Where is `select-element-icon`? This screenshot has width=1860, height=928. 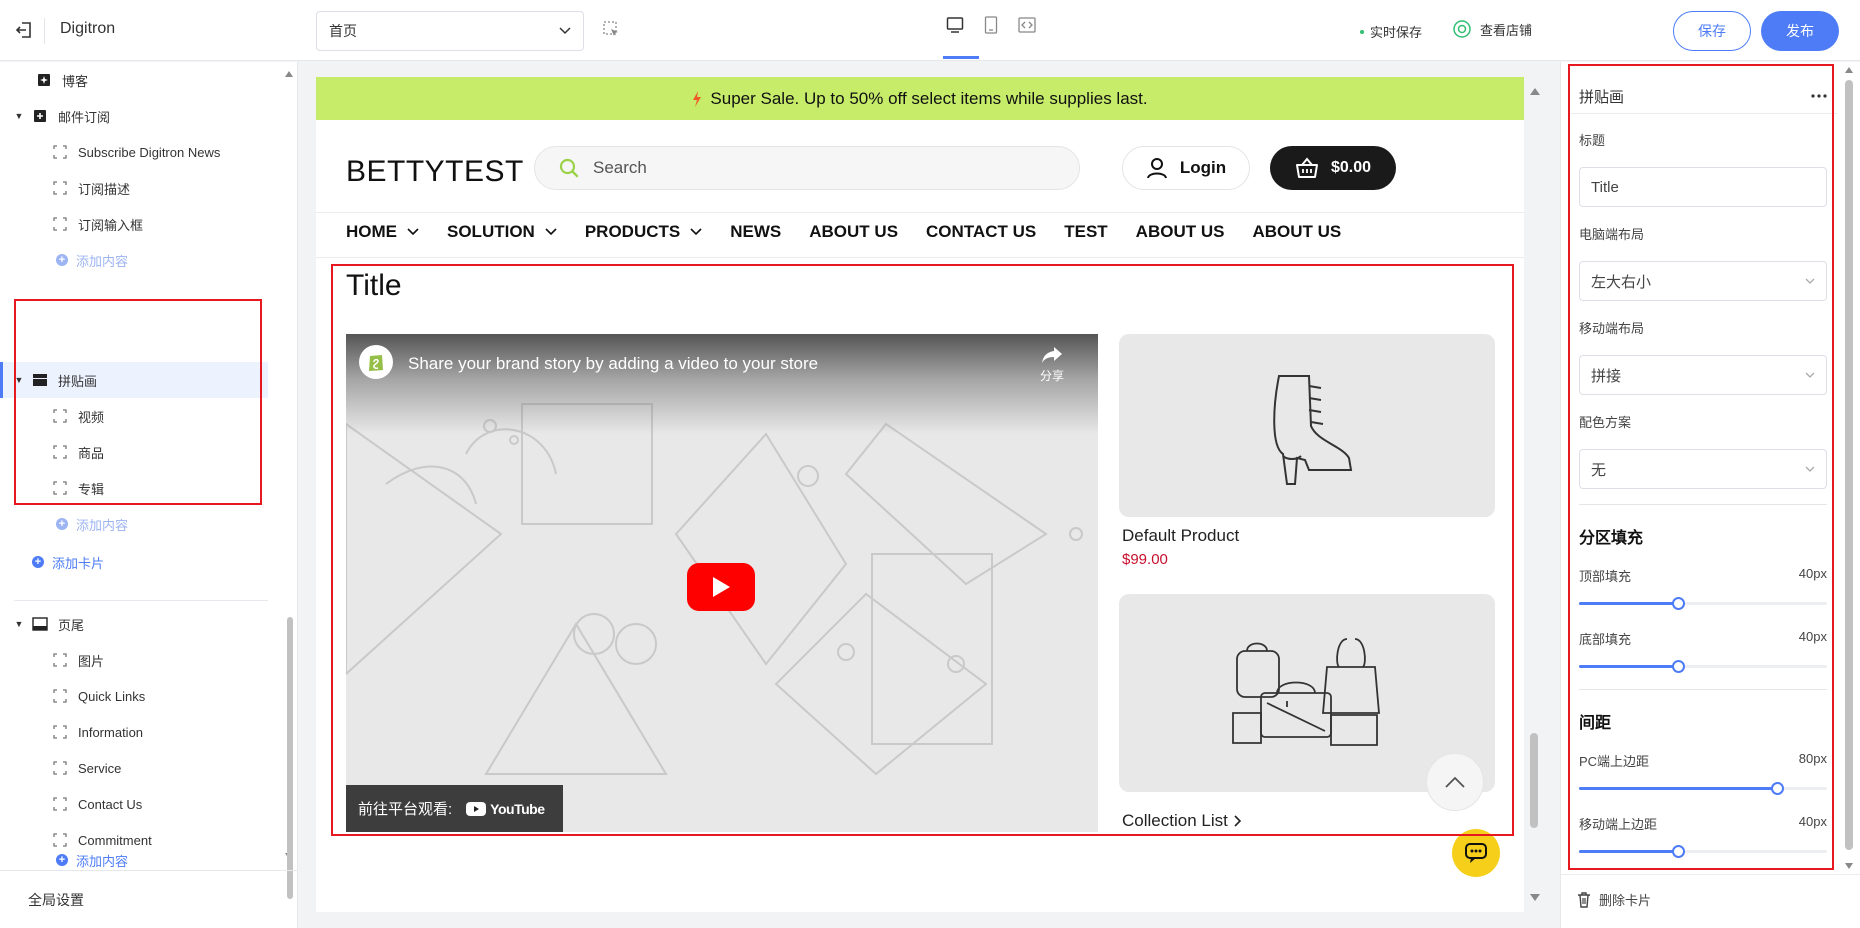
select-element-icon is located at coordinates (612, 30).